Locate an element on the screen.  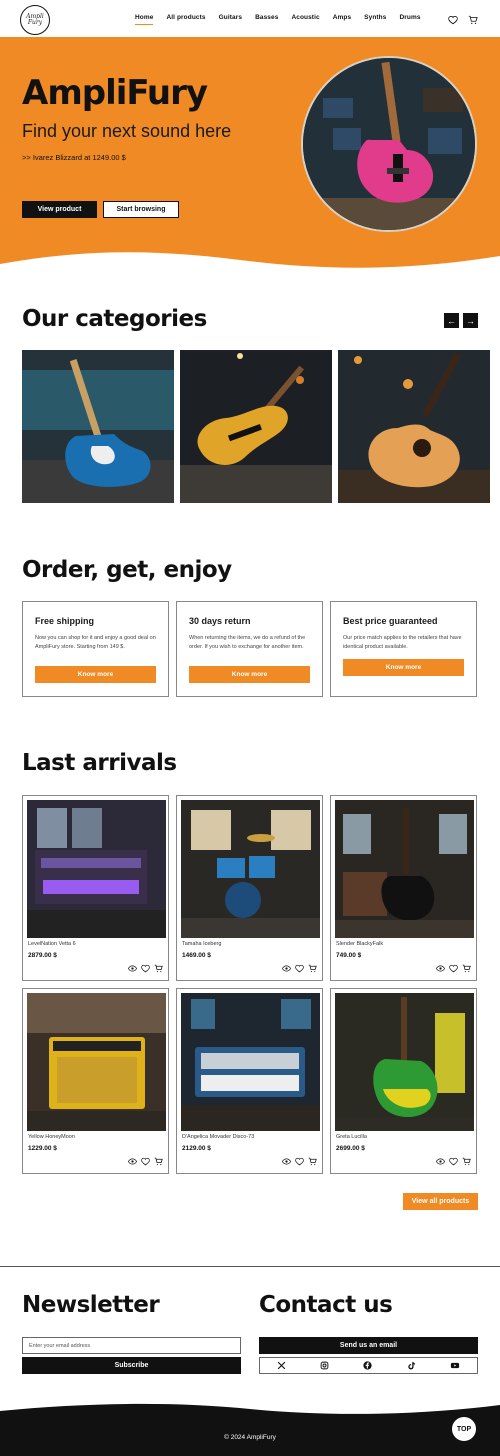
category-card-basses is located at coordinates (256, 426).